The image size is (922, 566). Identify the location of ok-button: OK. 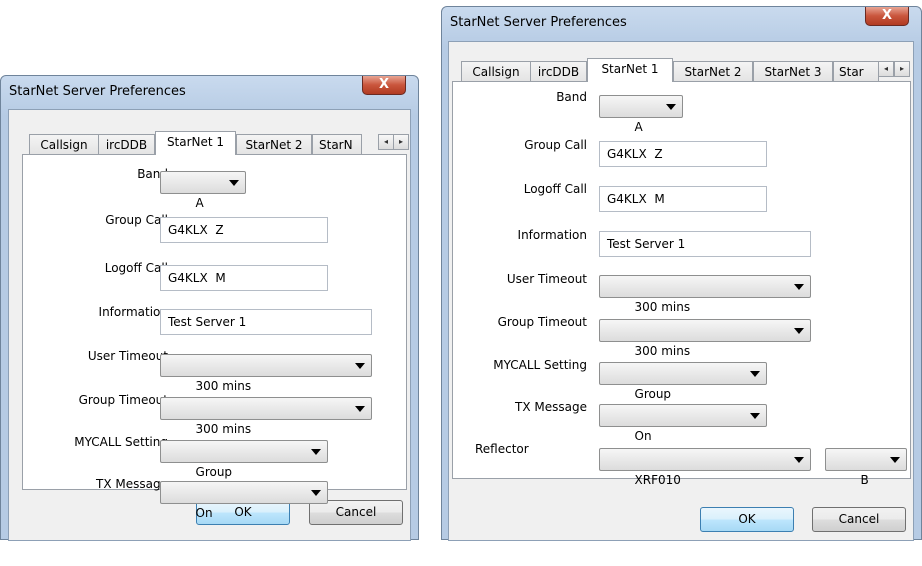
(747, 519).